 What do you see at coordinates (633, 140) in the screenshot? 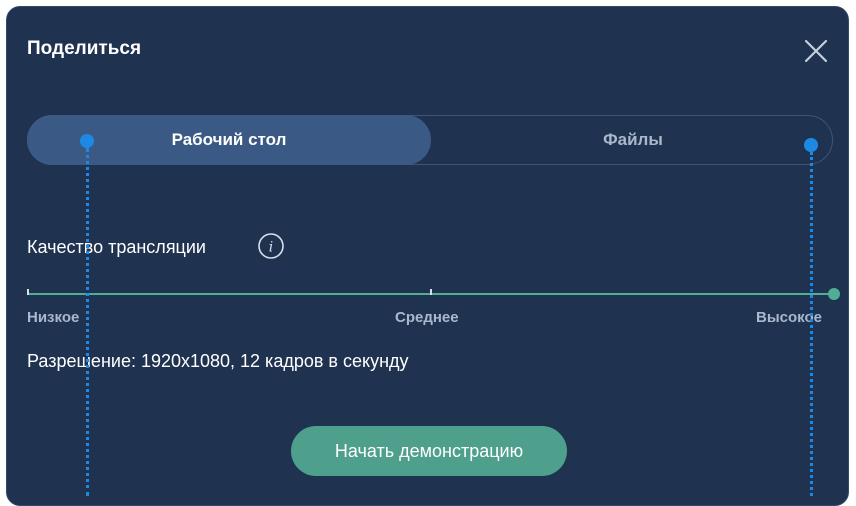
I see `tab-files: Файлы` at bounding box center [633, 140].